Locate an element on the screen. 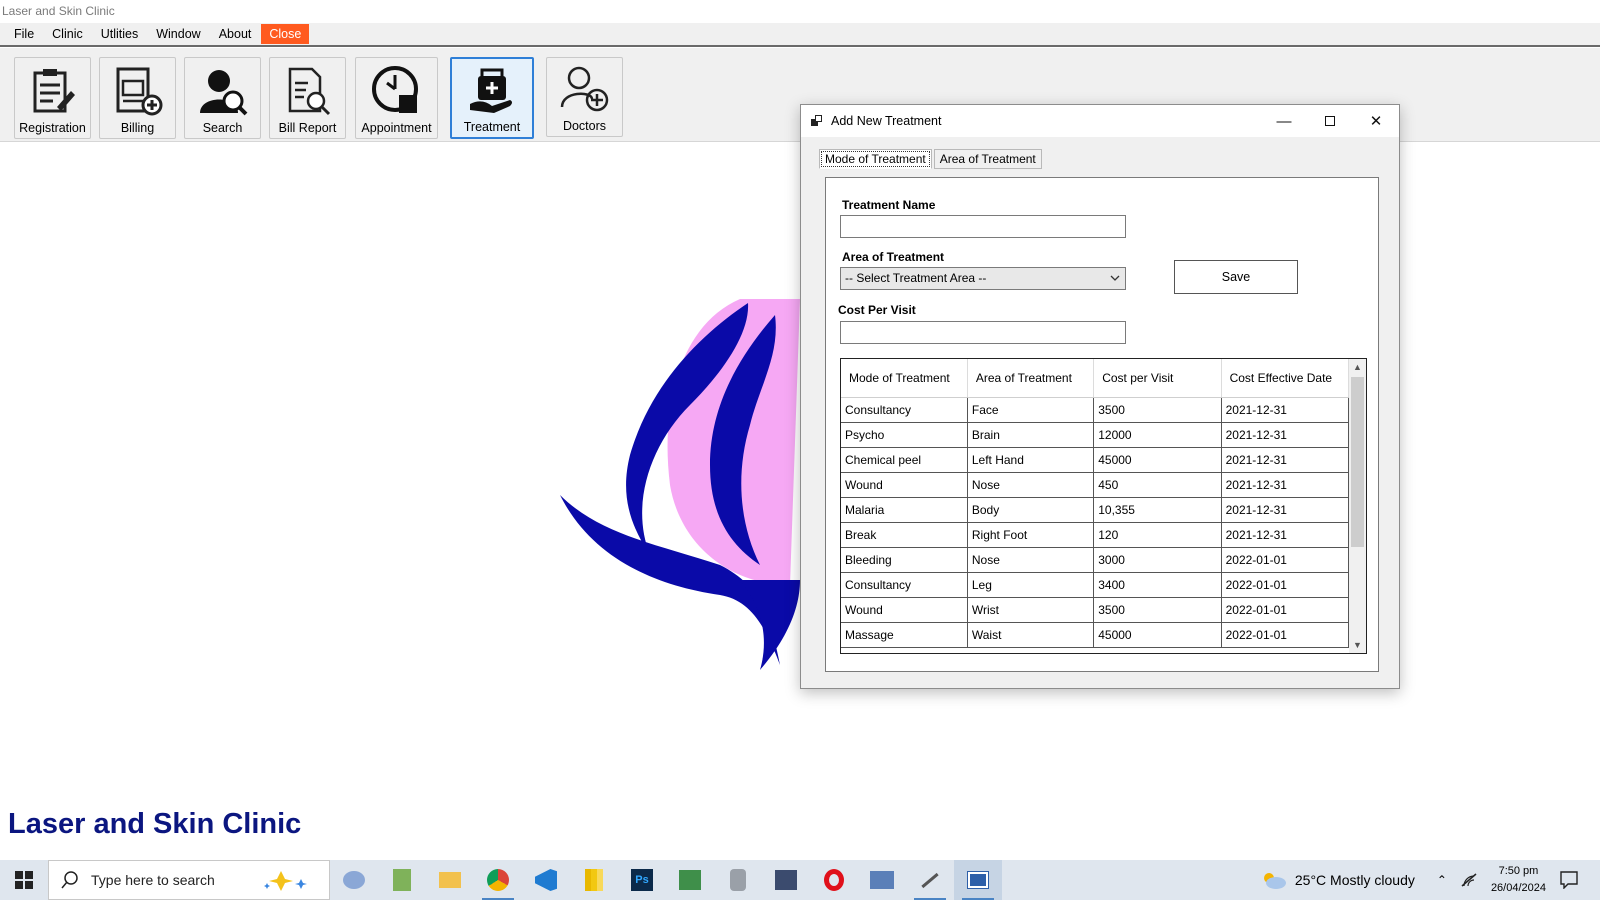 This screenshot has width=1600, height=900. taskbar-search: Type here to search is located at coordinates (189, 880).